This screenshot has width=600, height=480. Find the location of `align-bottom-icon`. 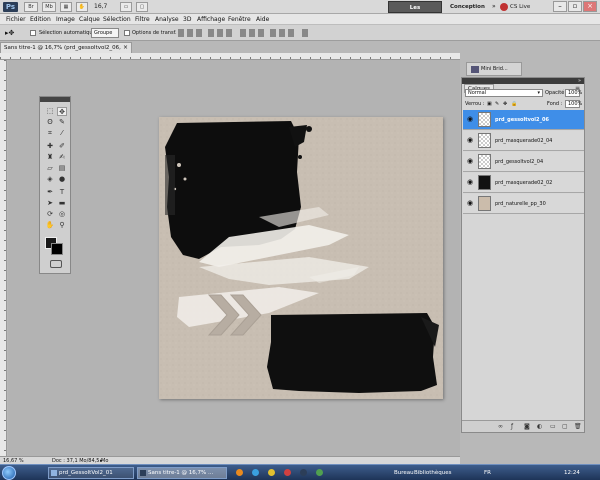

align-bottom-icon is located at coordinates (199, 33).